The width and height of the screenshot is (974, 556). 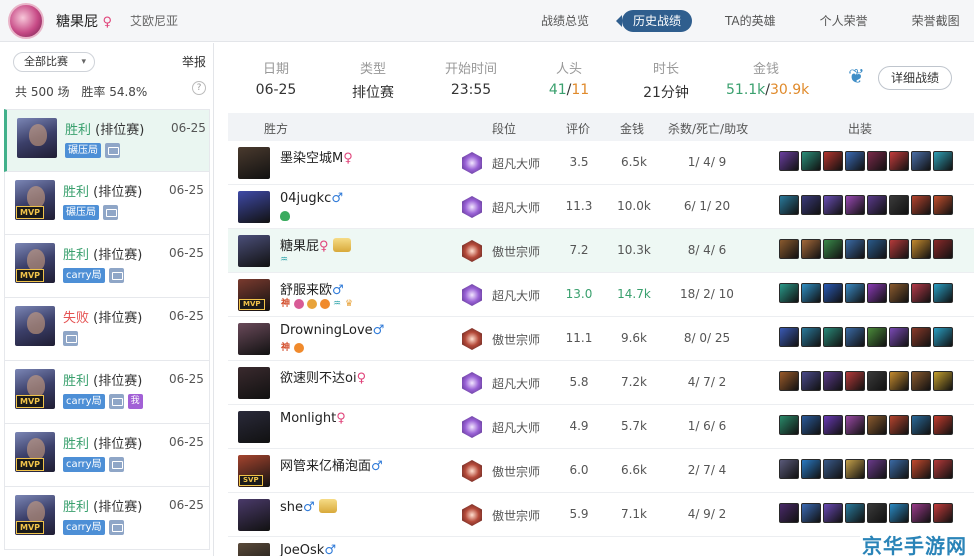 I want to click on player-name: 欲速则不达oi♀, so click(x=323, y=376).